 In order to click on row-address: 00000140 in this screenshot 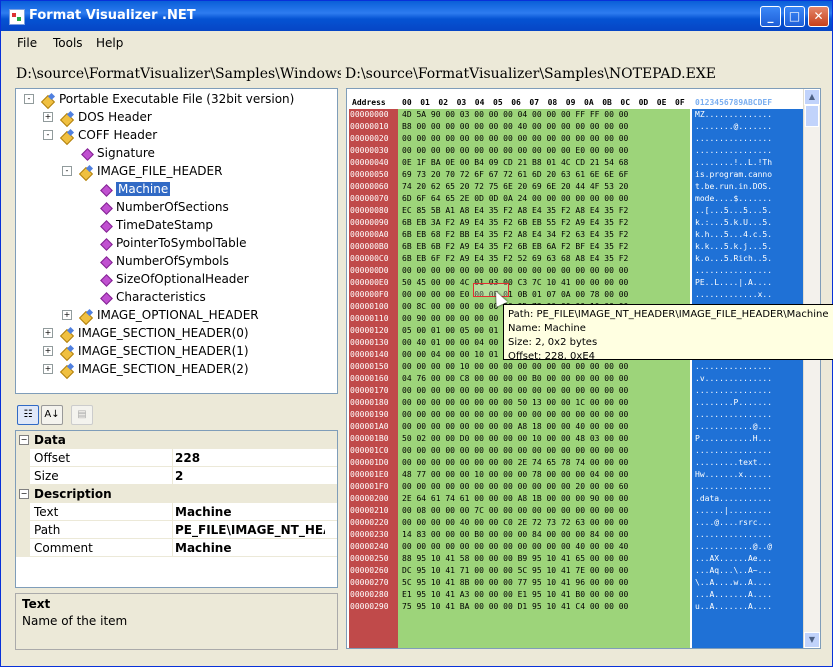, I will do `click(369, 354)`.